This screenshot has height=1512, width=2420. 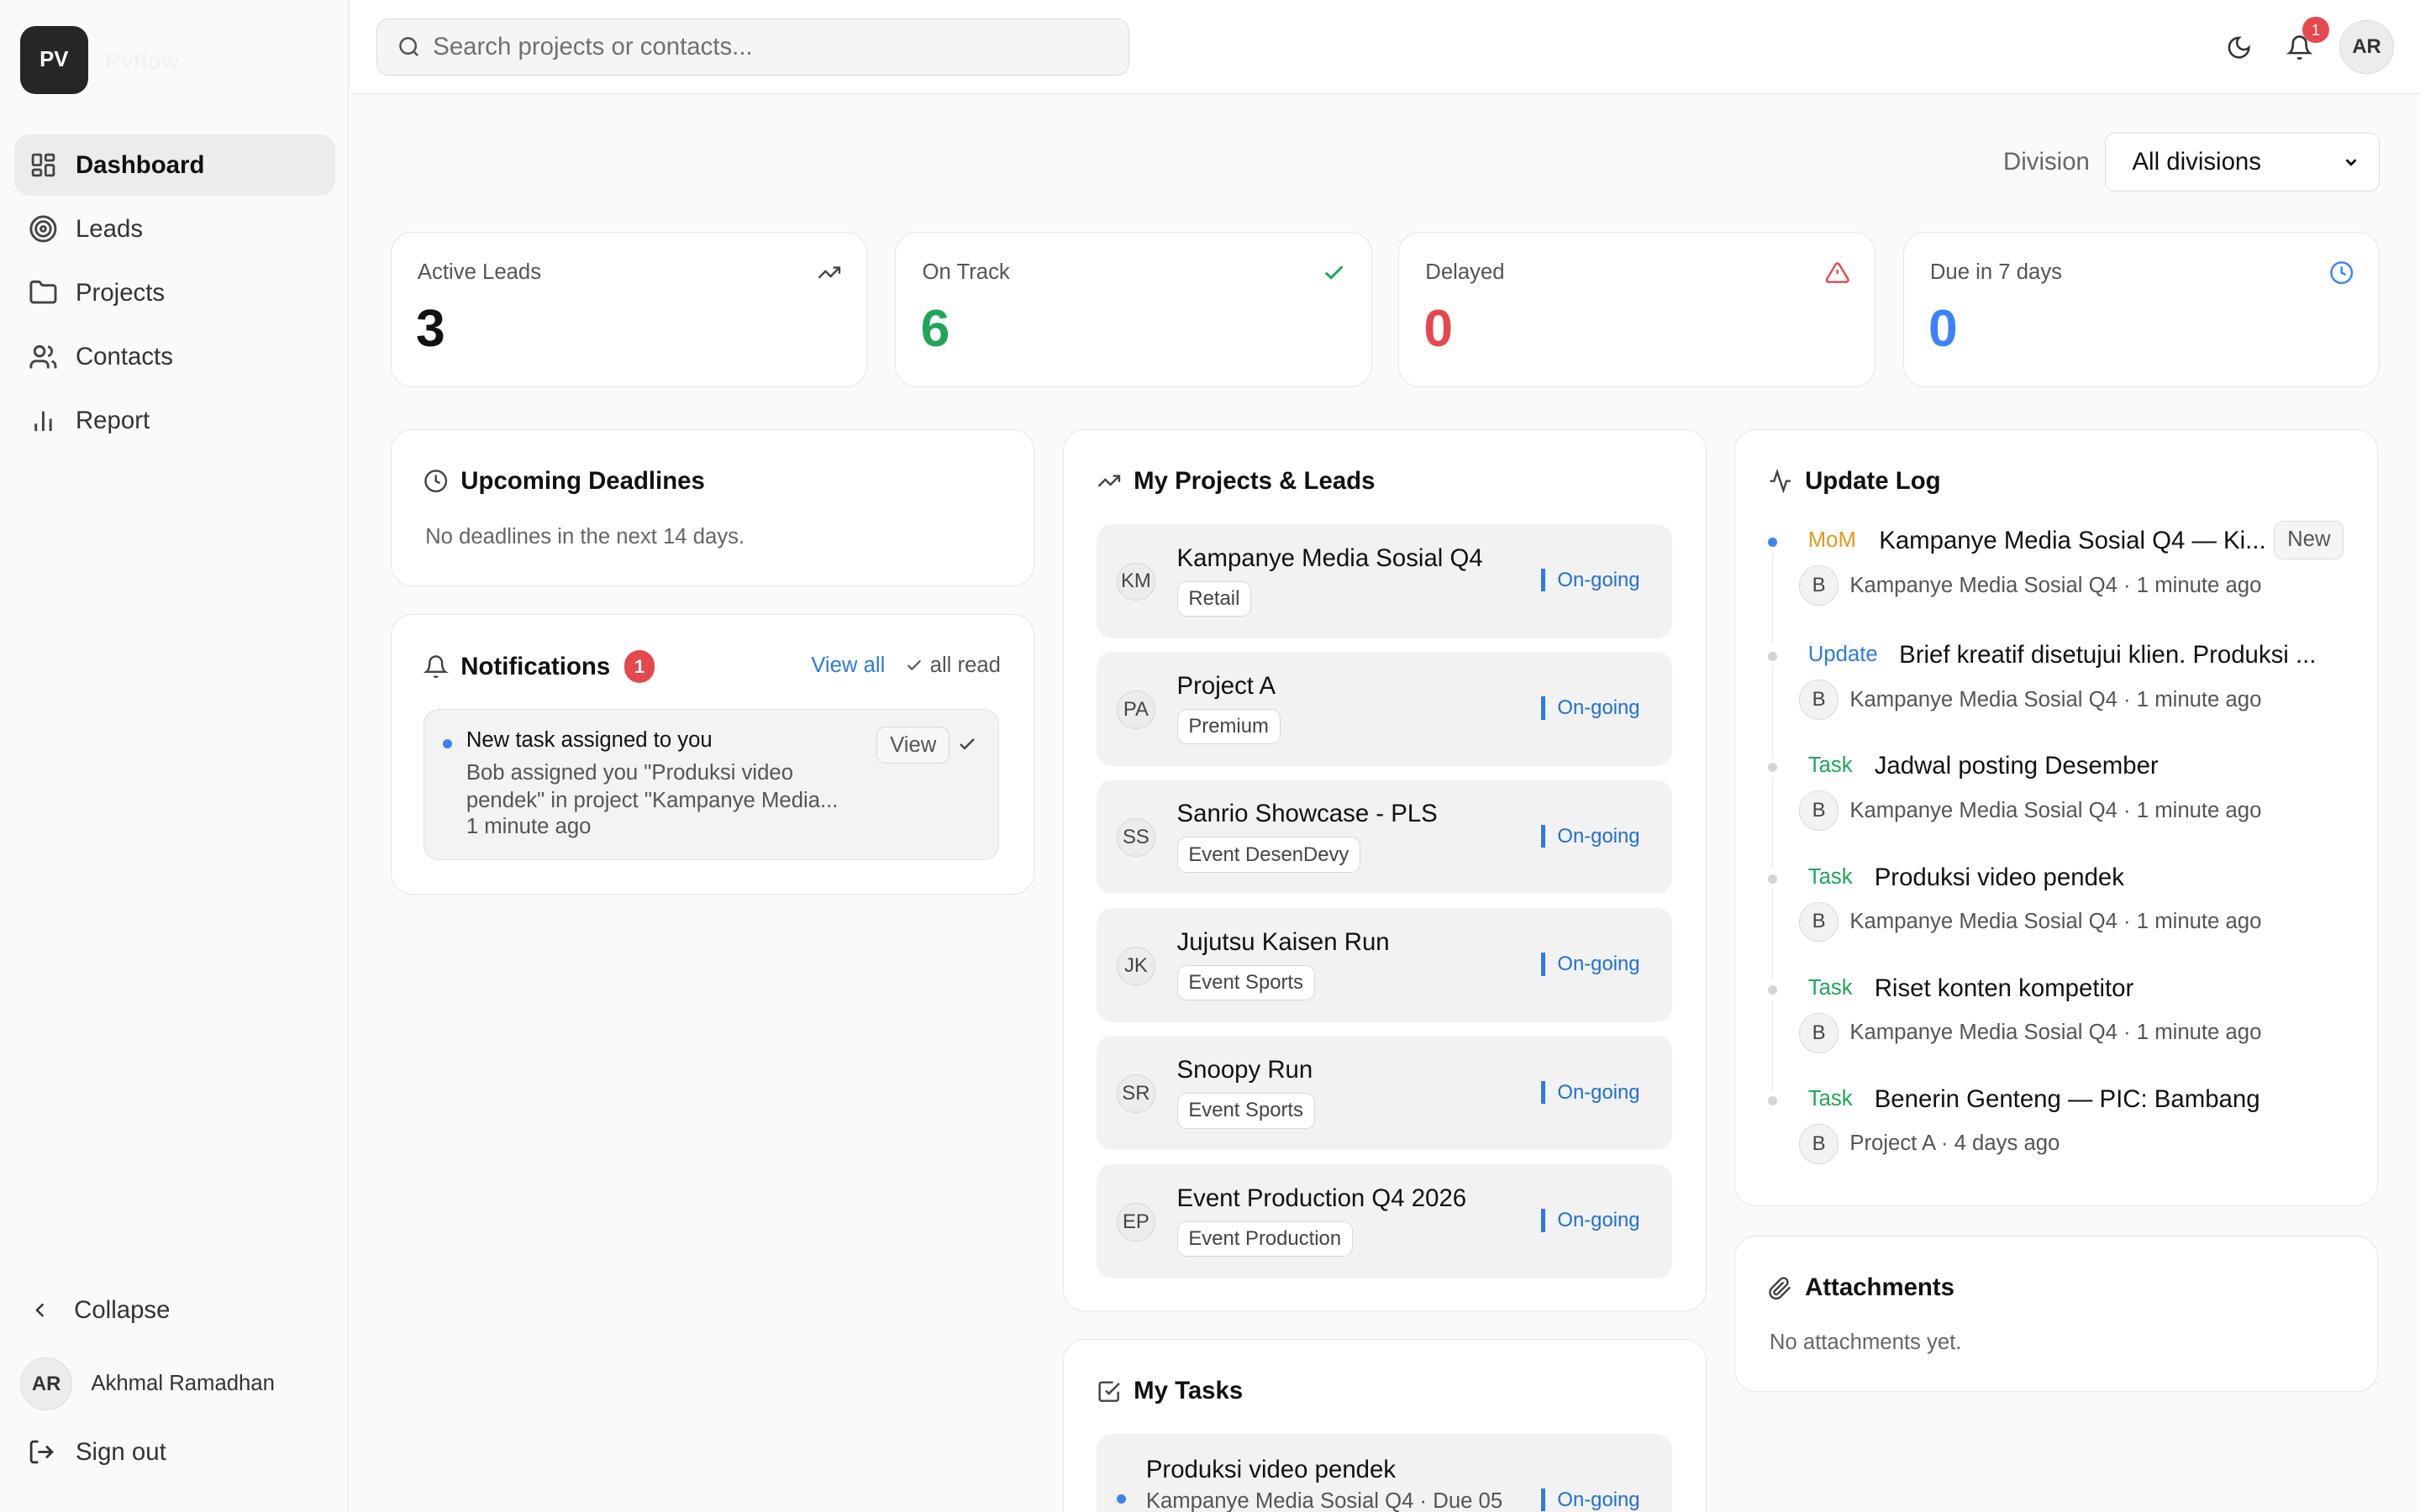 What do you see at coordinates (967, 744) in the screenshot?
I see `mark-read-check-icon` at bounding box center [967, 744].